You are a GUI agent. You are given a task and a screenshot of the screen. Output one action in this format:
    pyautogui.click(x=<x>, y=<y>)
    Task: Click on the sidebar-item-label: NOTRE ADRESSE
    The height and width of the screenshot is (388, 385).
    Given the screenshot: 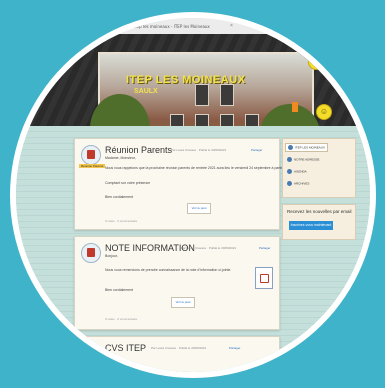 What is the action you would take?
    pyautogui.click(x=307, y=159)
    